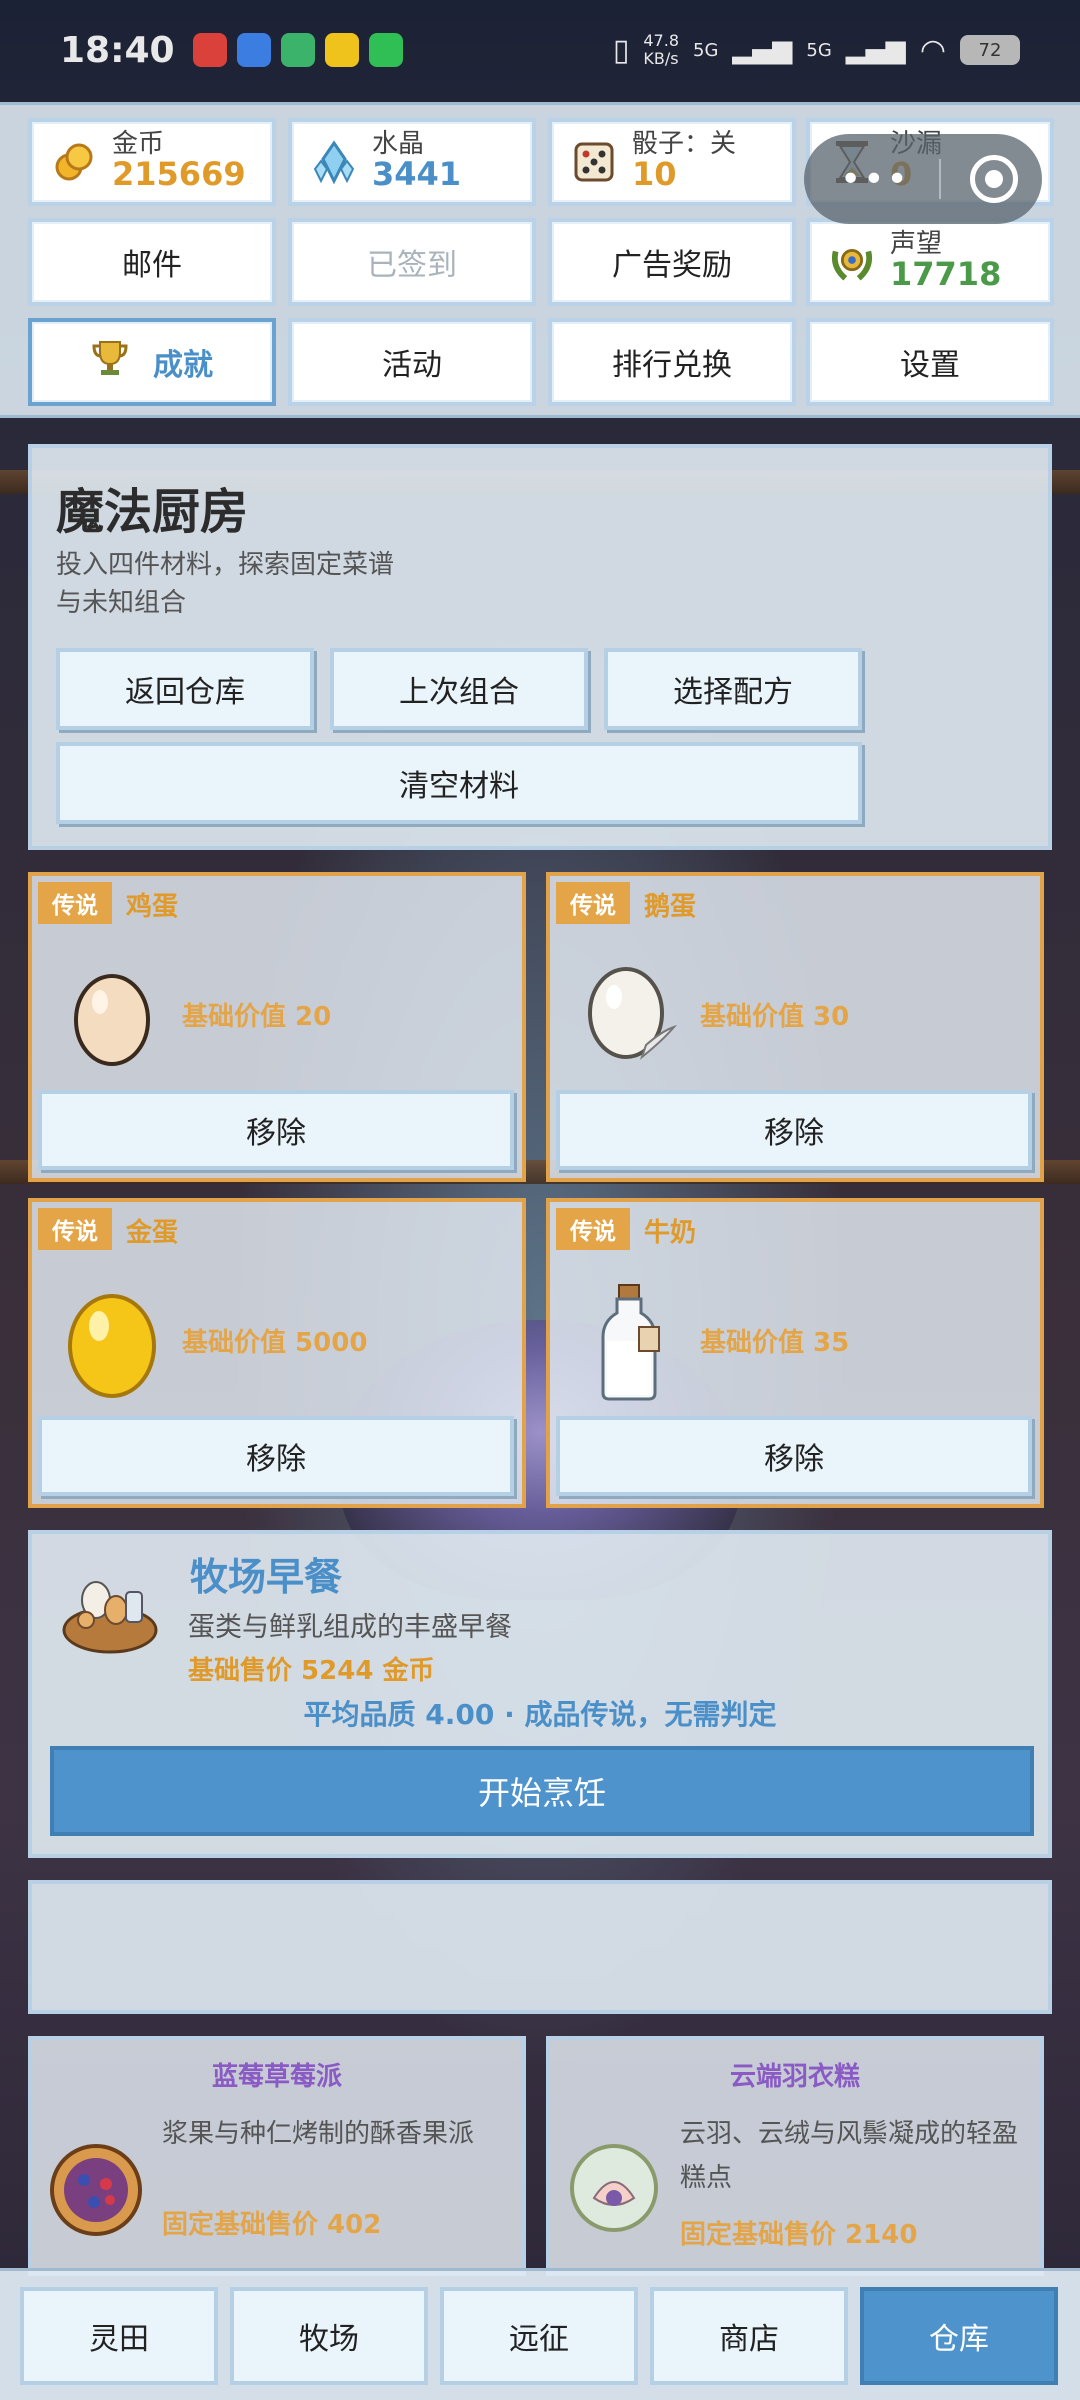  Describe the element at coordinates (311, 1671) in the screenshot. I see `result-price: 基础售价 5244 金币` at that location.